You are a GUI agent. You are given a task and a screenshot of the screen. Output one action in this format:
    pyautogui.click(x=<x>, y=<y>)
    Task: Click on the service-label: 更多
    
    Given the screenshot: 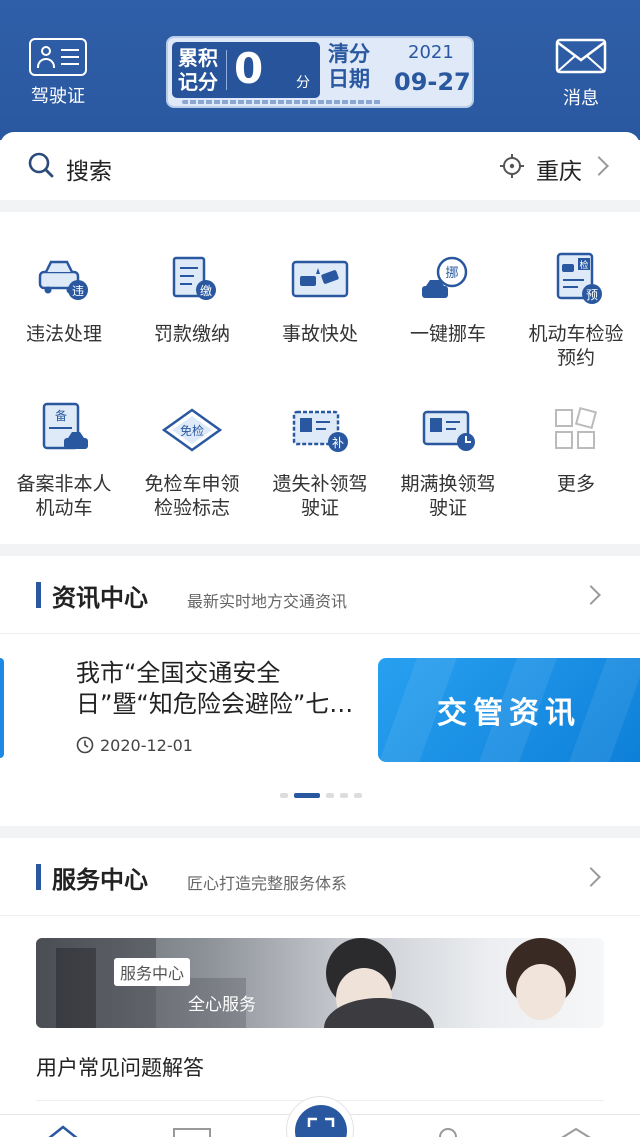 What is the action you would take?
    pyautogui.click(x=575, y=484)
    